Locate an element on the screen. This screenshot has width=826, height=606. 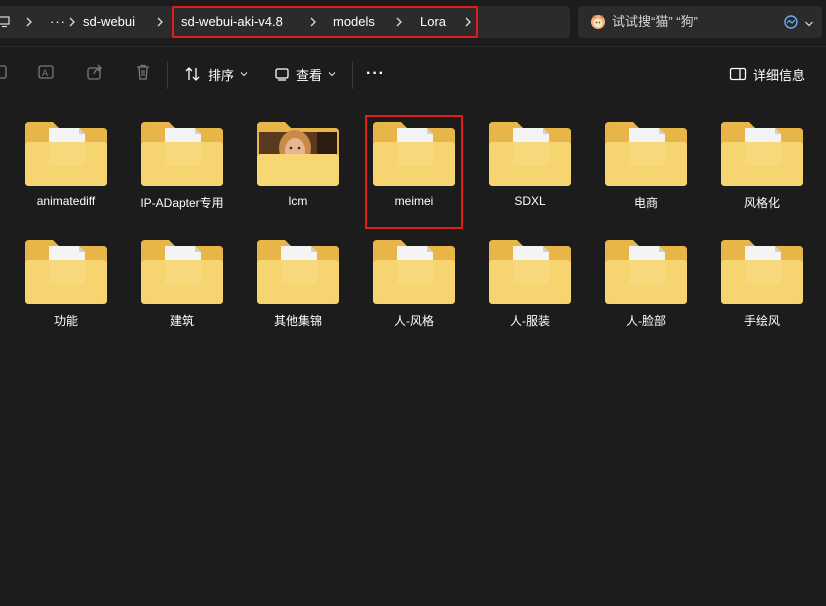
sort-label: 排序 is located at coordinates (221, 75).